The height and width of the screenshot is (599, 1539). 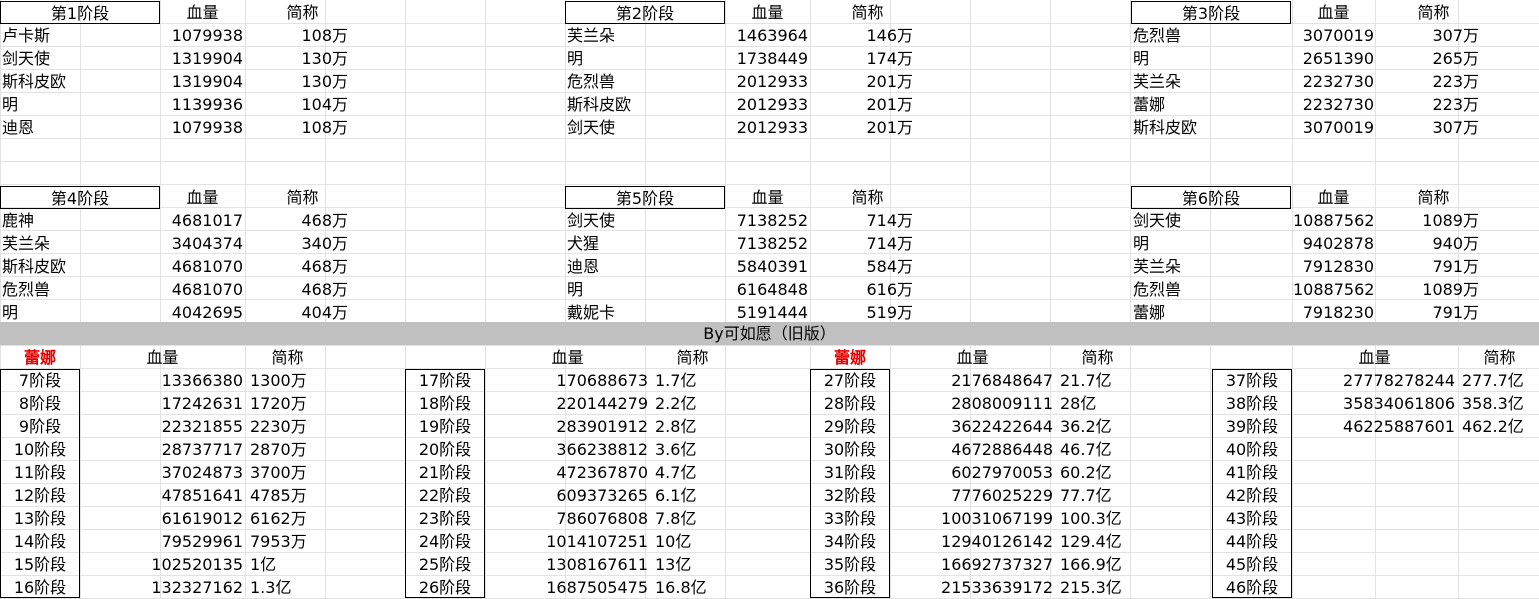 What do you see at coordinates (1211, 35) in the screenshot?
I see `boss-name-cell: 危烈兽` at bounding box center [1211, 35].